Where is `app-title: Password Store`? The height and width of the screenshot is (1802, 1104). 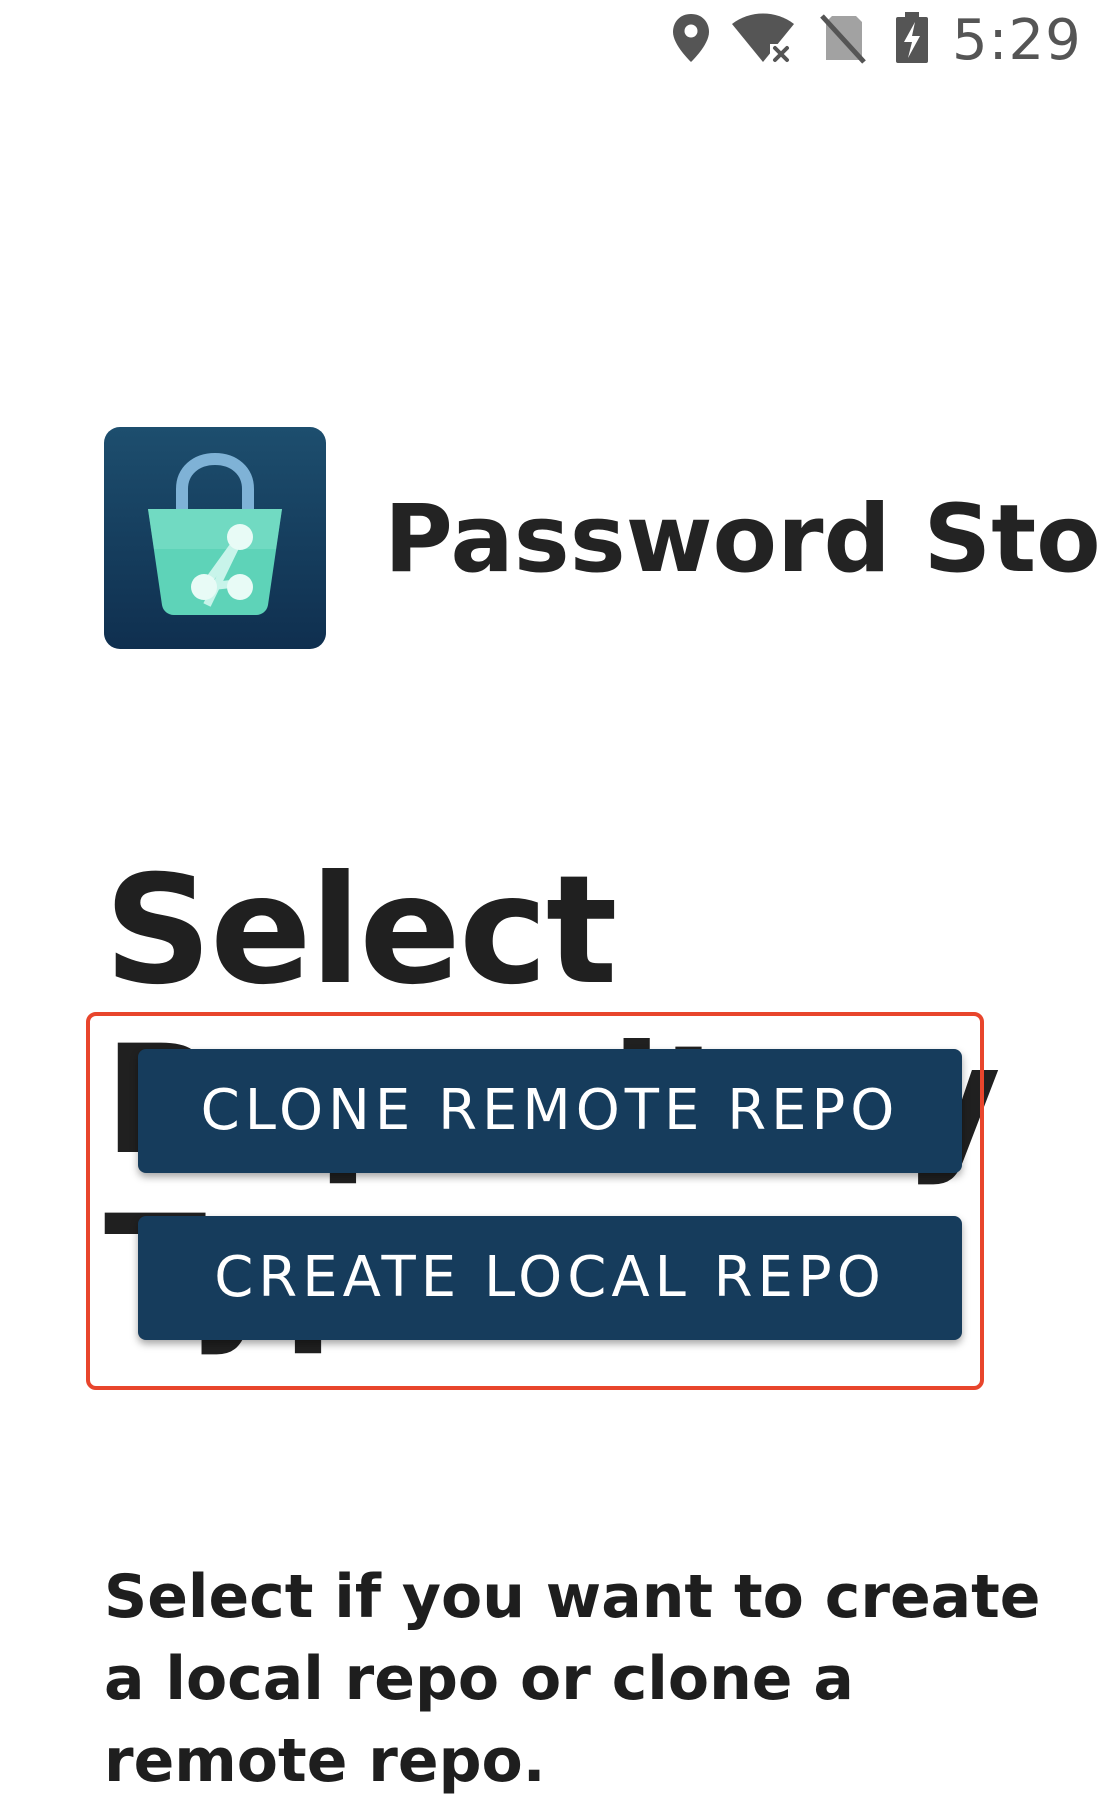 app-title: Password Store is located at coordinates (744, 539).